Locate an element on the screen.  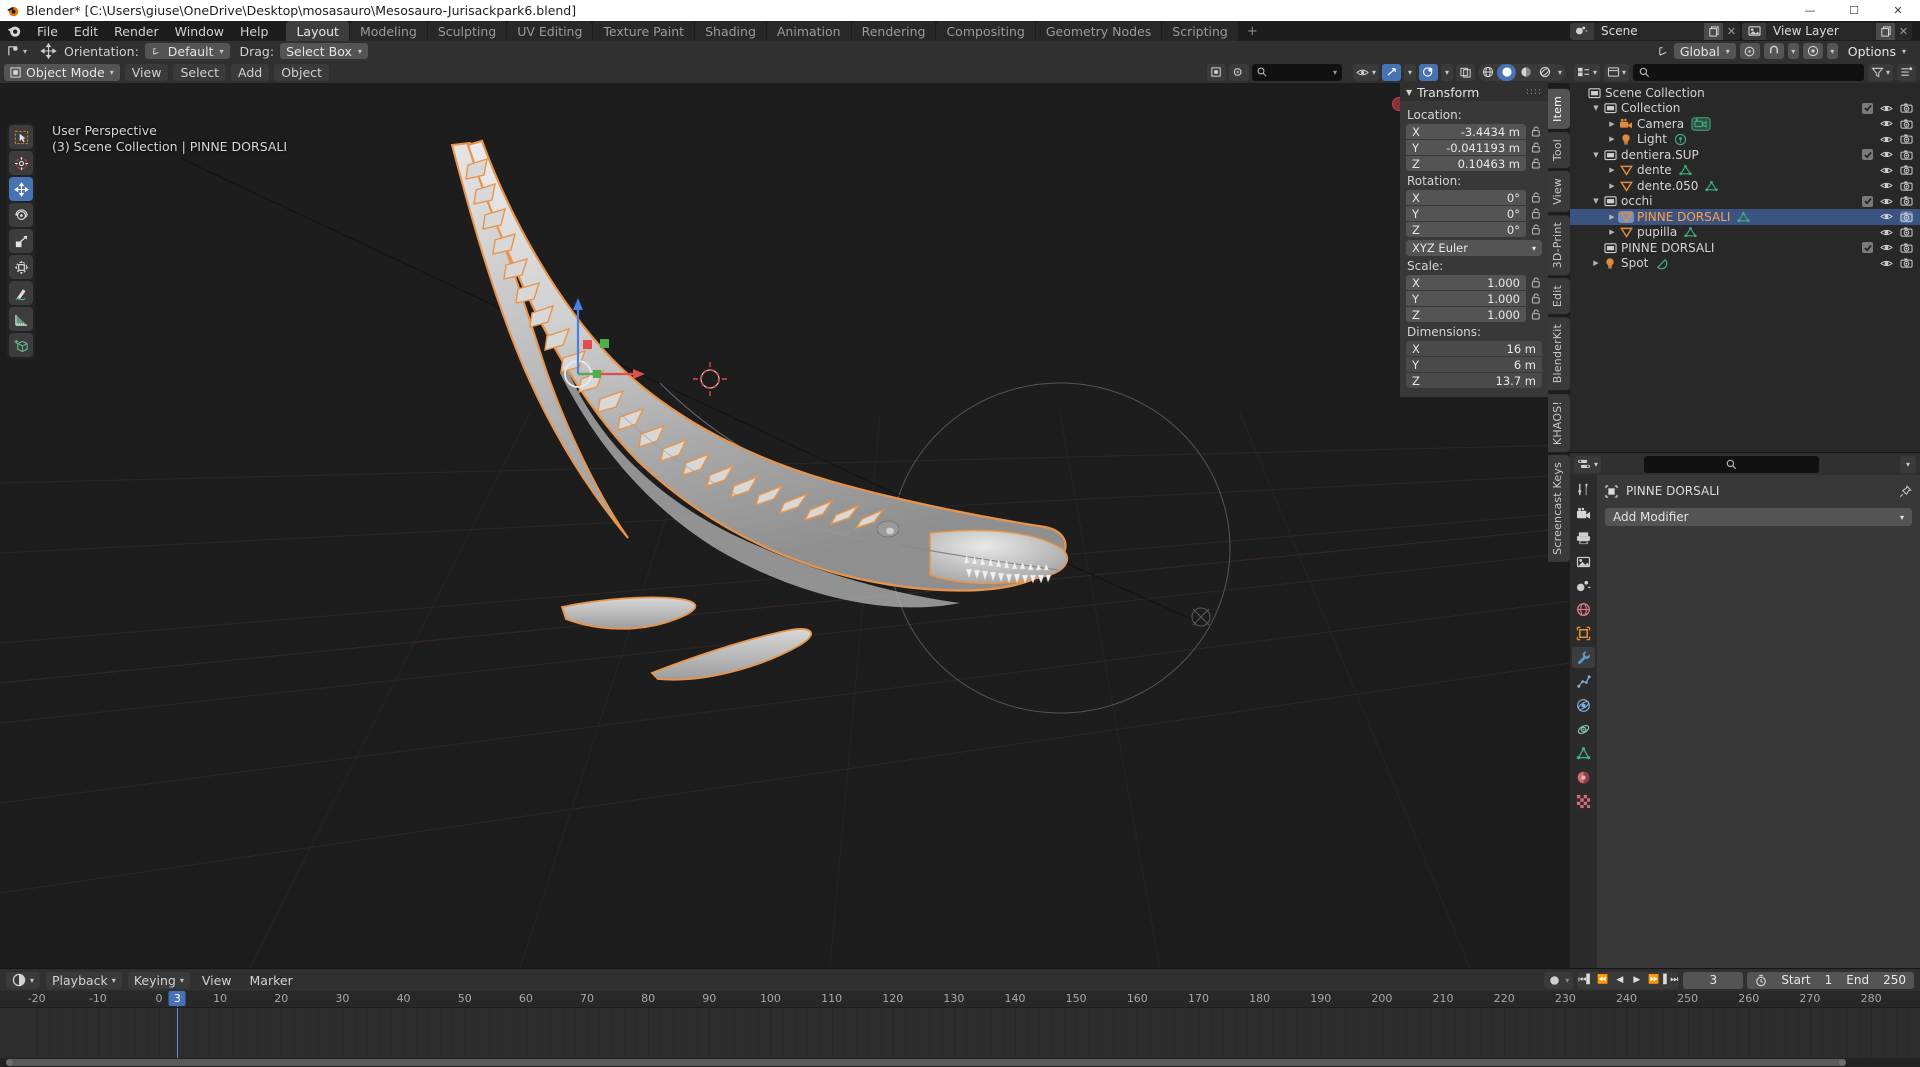
timeline-keyframe-area is located at coordinates (960, 1033).